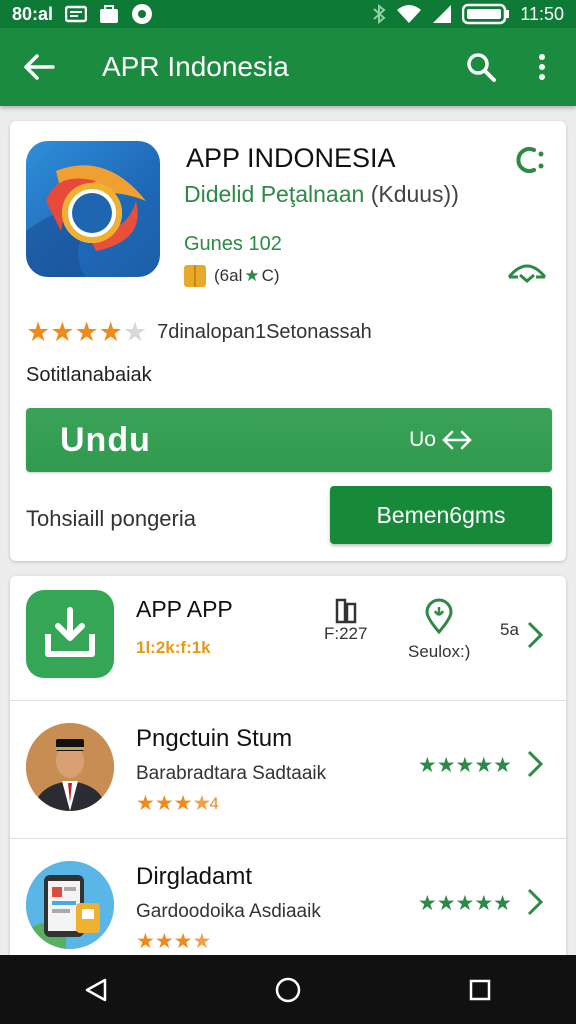 This screenshot has height=1024, width=576. I want to click on item-title: APP APP, so click(184, 609).